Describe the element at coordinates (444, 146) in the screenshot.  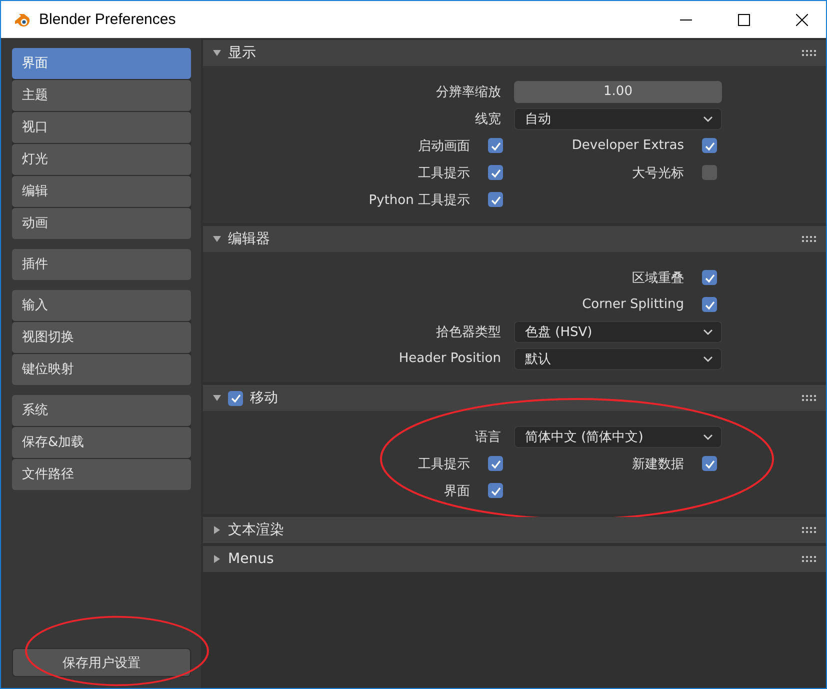
I see `checkbox-label: 启动画面` at that location.